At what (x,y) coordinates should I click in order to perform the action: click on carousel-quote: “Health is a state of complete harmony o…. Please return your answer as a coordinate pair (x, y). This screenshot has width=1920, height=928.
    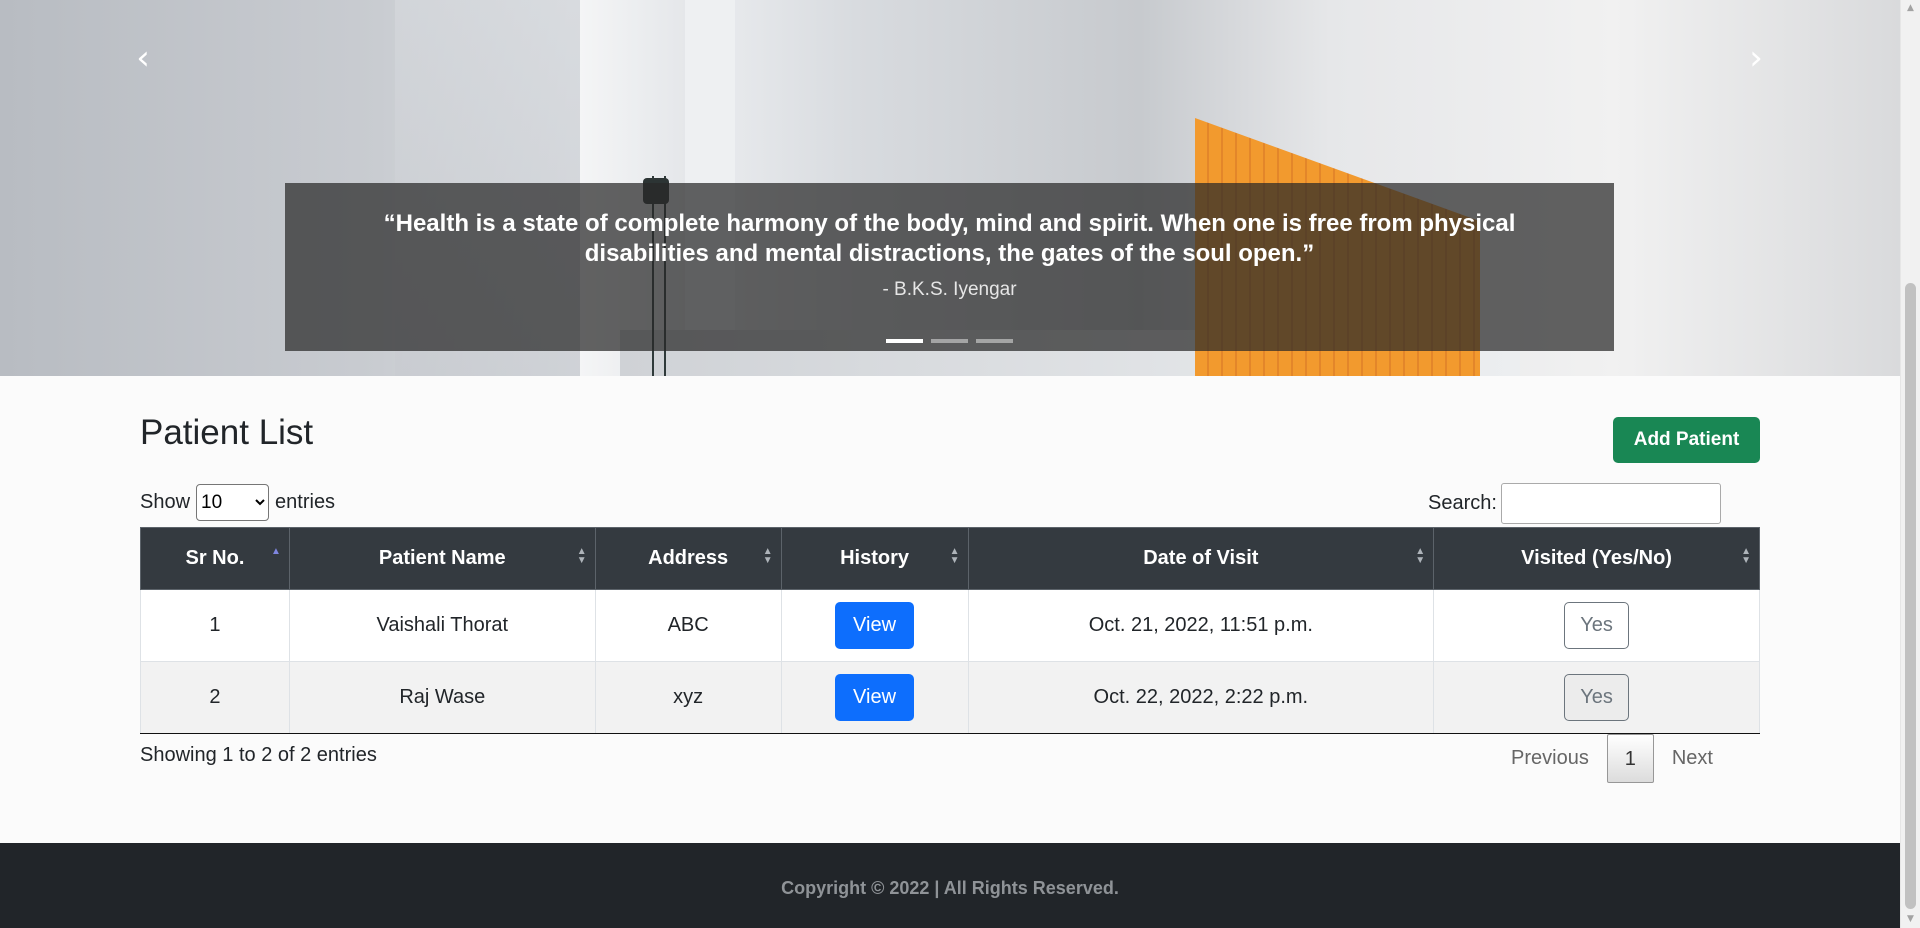
    Looking at the image, I should click on (949, 238).